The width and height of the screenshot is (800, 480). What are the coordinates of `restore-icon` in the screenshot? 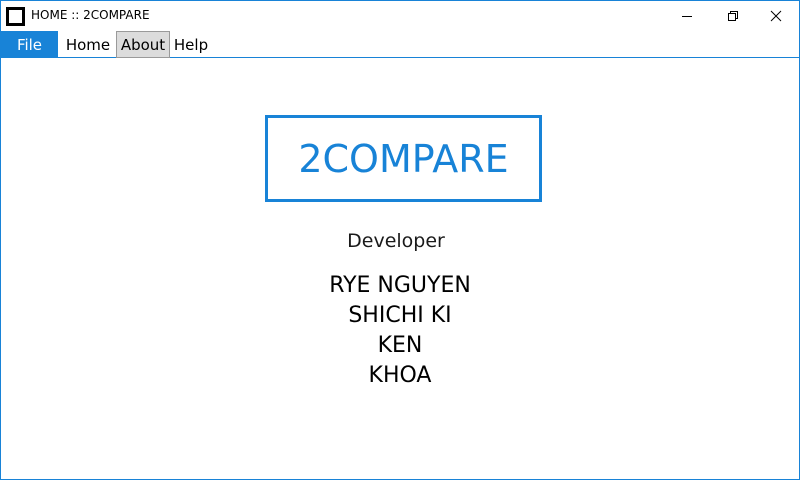 It's located at (733, 16).